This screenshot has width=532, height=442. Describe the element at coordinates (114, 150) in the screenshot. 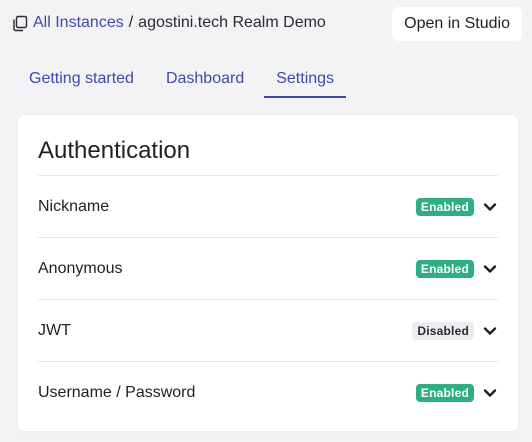

I see `authentication-title: Authentication` at that location.